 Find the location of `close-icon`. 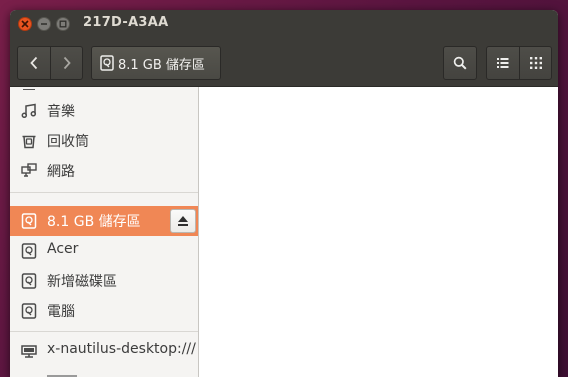

close-icon is located at coordinates (25, 24).